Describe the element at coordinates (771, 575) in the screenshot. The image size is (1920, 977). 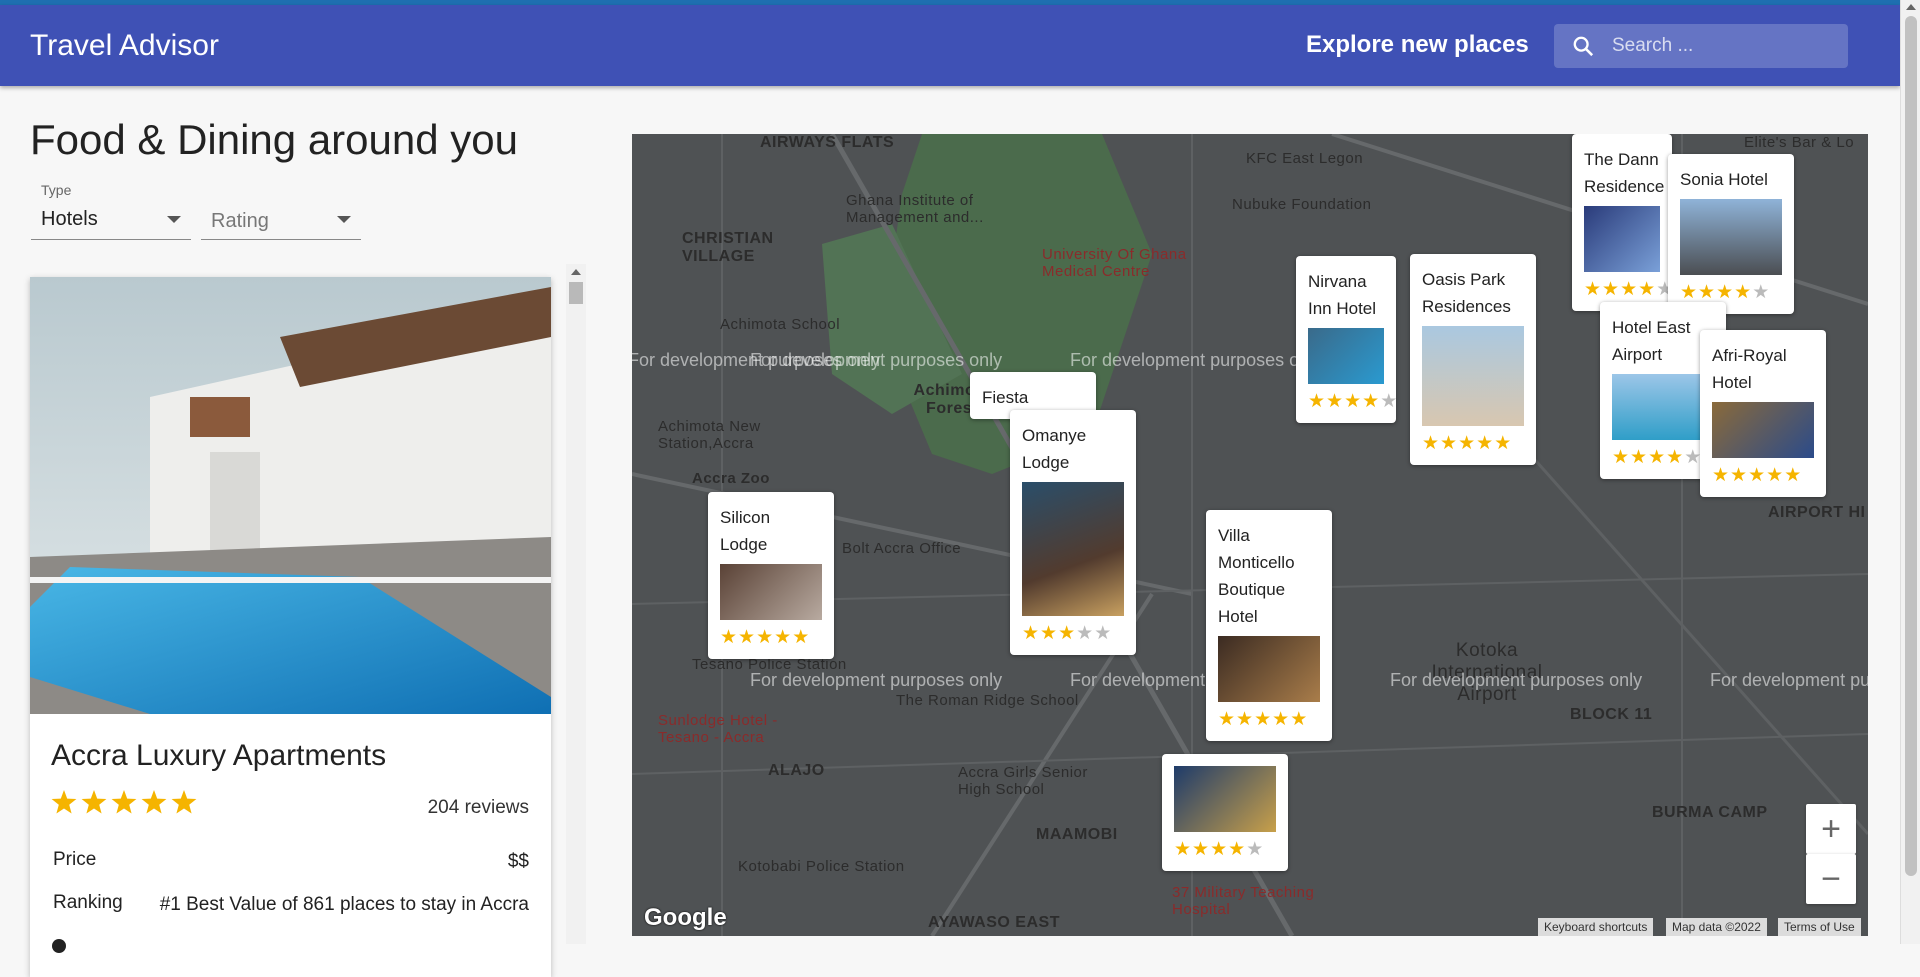
I see `map-marker-card: Silicon Lodge ★★★★★` at that location.